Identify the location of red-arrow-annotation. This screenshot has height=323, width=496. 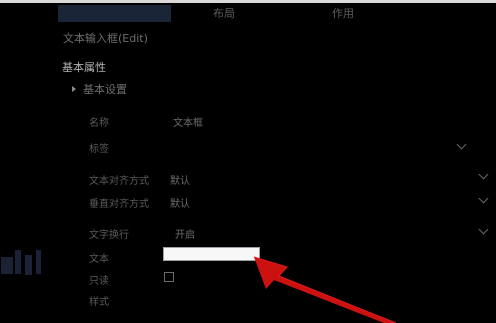
(325, 289).